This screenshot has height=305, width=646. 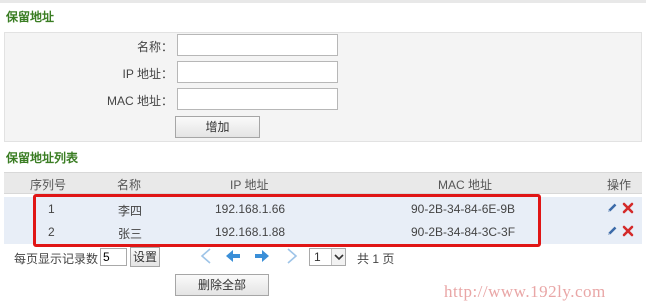 I want to click on last-page-icon, so click(x=292, y=256).